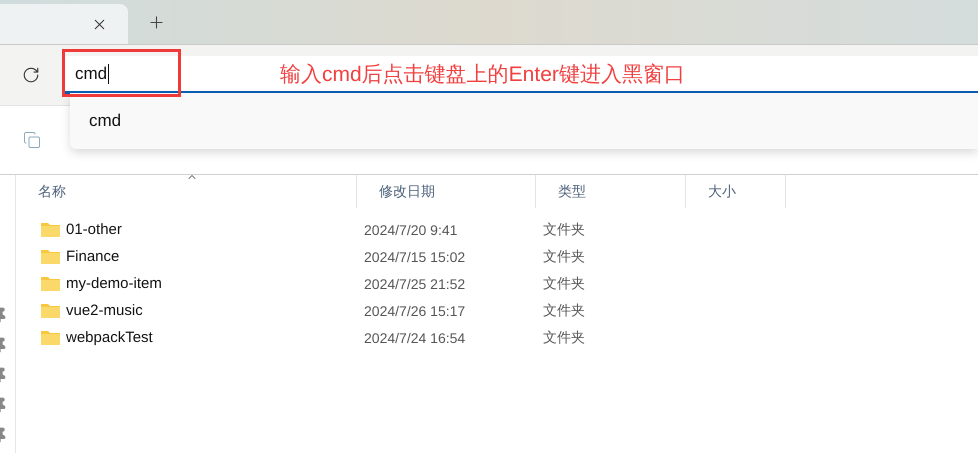 This screenshot has width=978, height=453. What do you see at coordinates (414, 256) in the screenshot?
I see `modified-date: 2024/7/15 15:02` at bounding box center [414, 256].